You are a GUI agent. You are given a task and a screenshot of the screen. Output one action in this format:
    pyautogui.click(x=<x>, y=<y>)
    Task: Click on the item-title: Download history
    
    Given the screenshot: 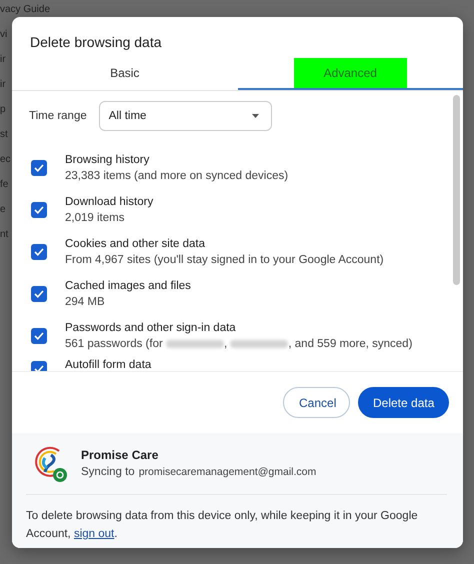 What is the action you would take?
    pyautogui.click(x=109, y=202)
    